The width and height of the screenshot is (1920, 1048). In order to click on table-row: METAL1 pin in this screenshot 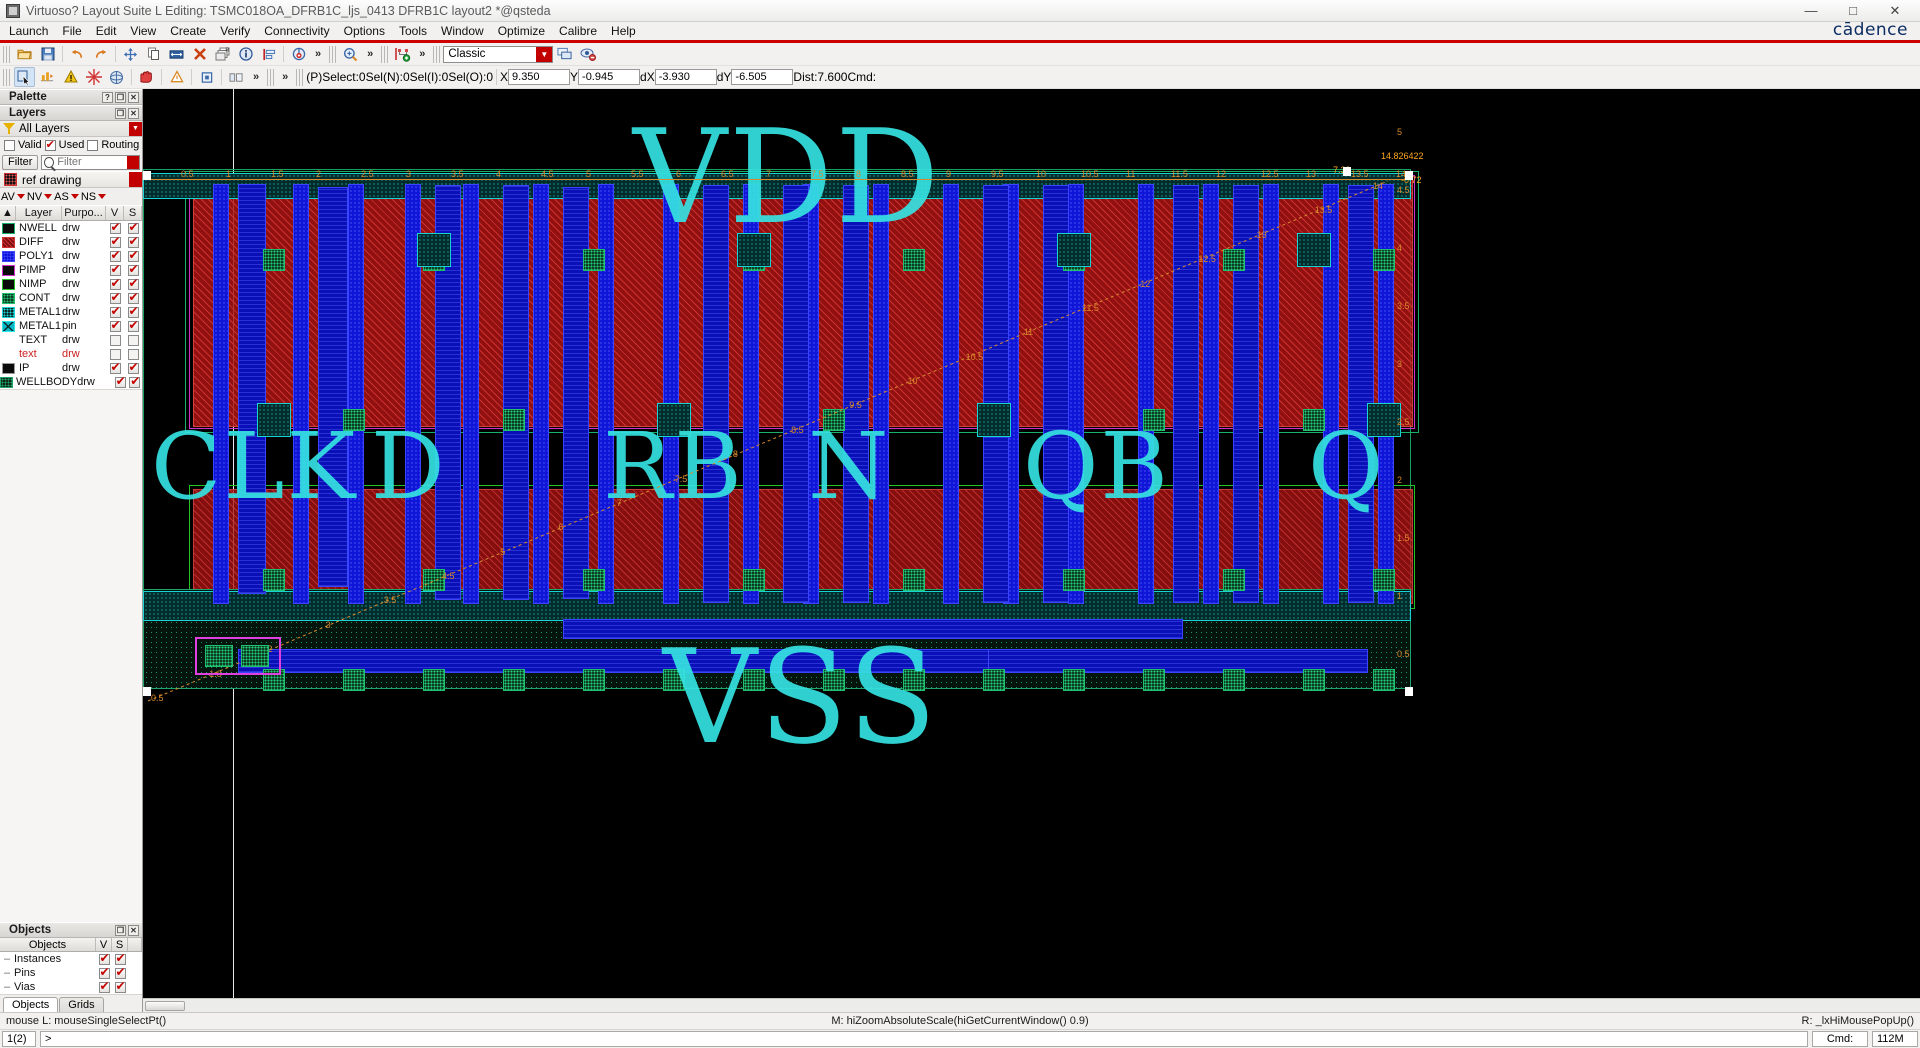, I will do `click(71, 325)`.